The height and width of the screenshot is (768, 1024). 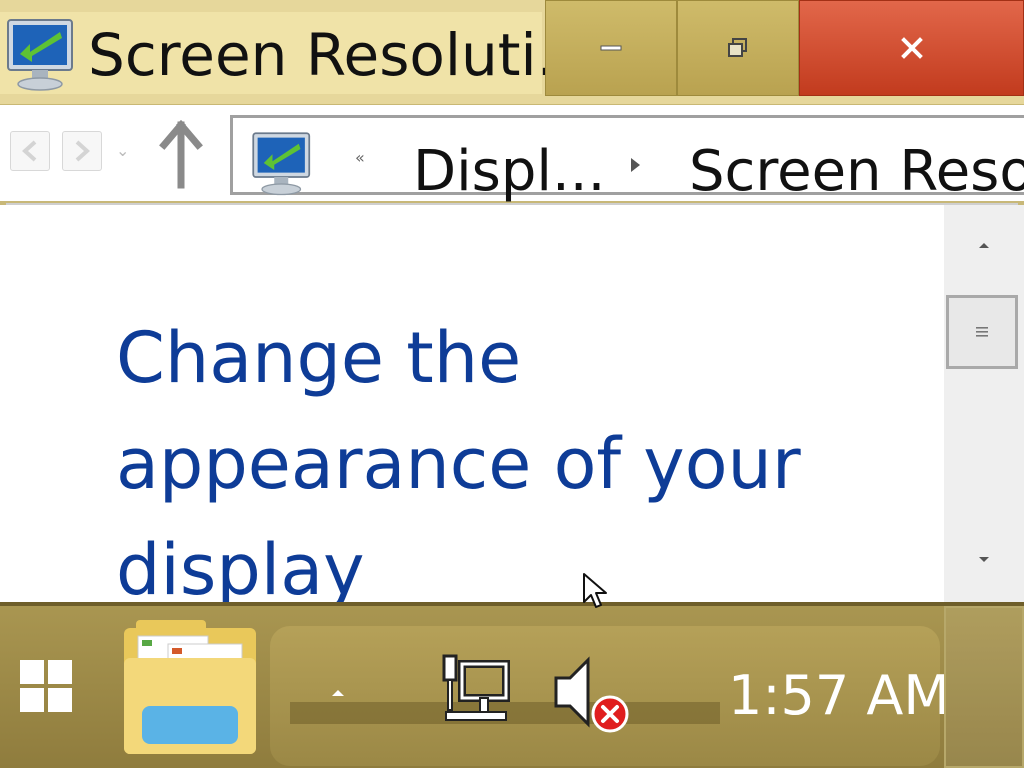 What do you see at coordinates (984, 403) in the screenshot?
I see `vertical-scrollbar` at bounding box center [984, 403].